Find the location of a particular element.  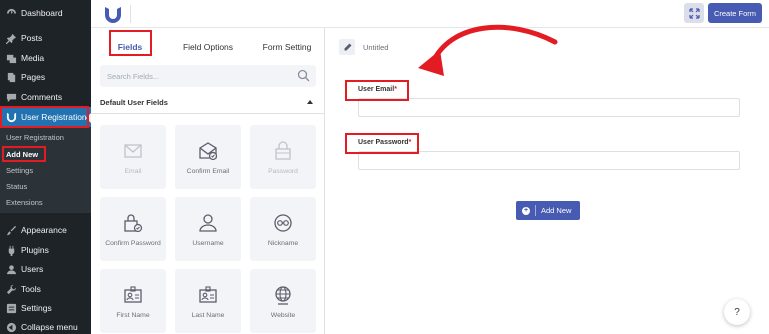

menu-item-tools: Tools is located at coordinates (45, 289).